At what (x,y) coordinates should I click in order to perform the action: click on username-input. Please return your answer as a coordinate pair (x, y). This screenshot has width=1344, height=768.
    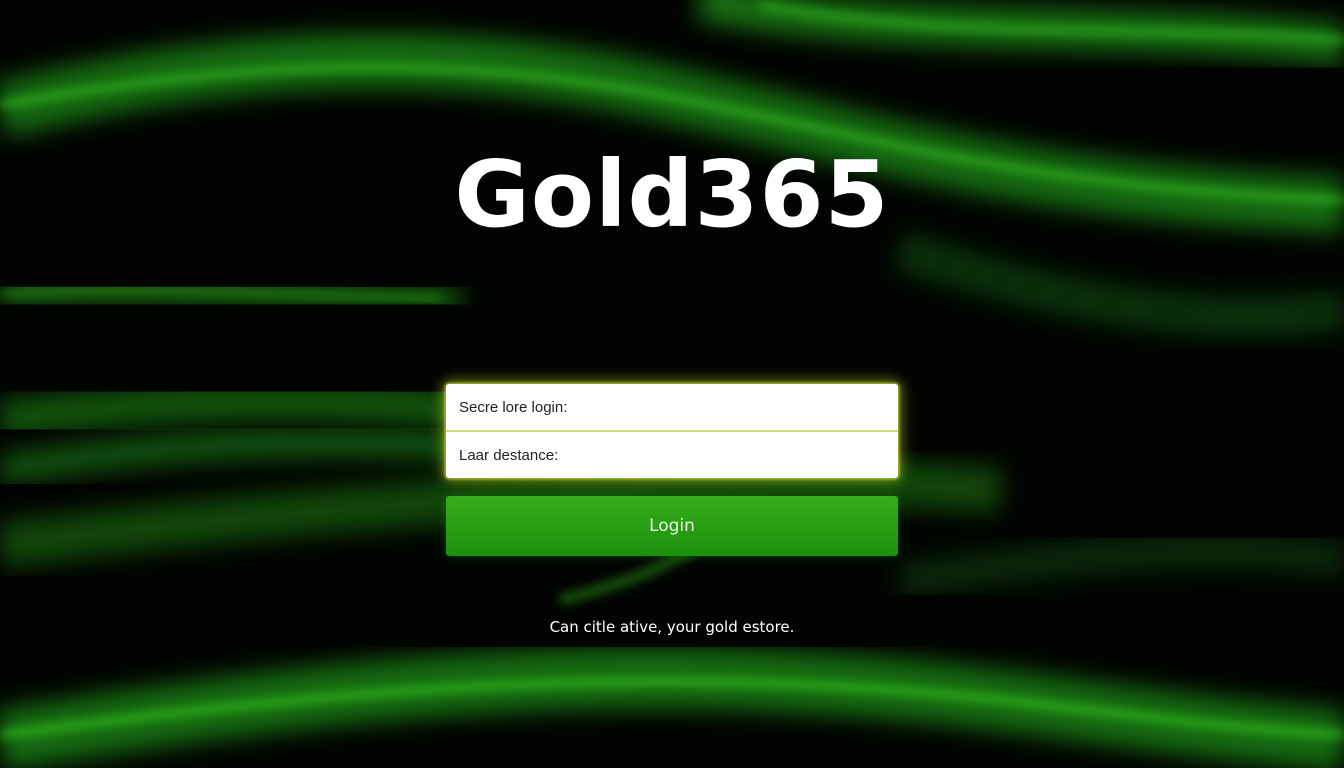
    Looking at the image, I should click on (672, 407).